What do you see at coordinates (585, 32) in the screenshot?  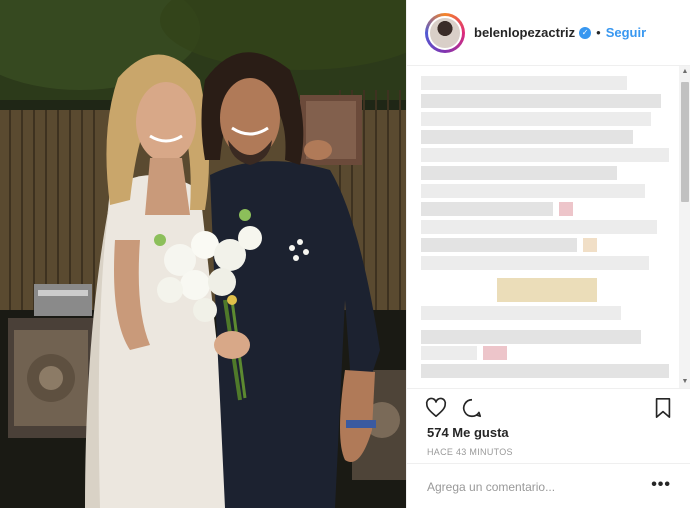 I see `verified-badge-icon: ✓` at bounding box center [585, 32].